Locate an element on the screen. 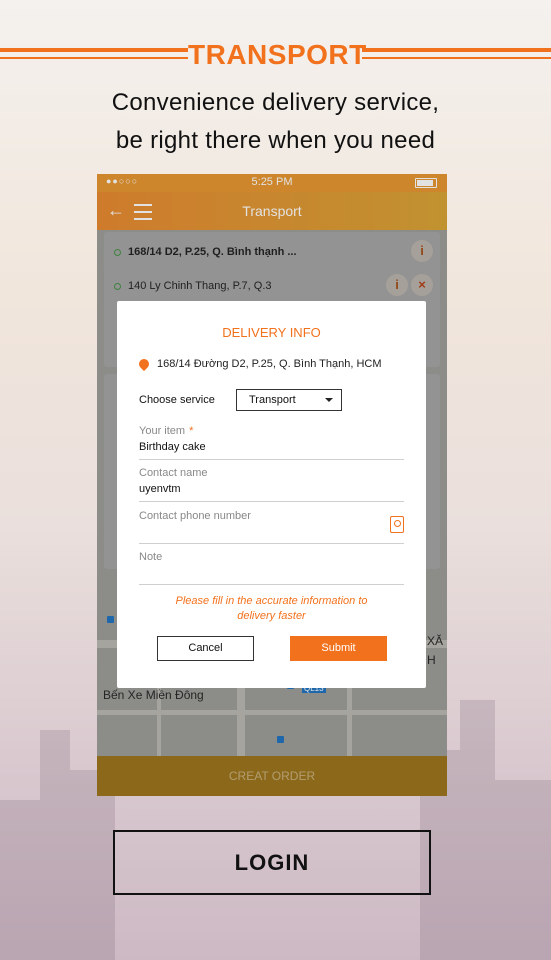  note-label: Note is located at coordinates (151, 557).